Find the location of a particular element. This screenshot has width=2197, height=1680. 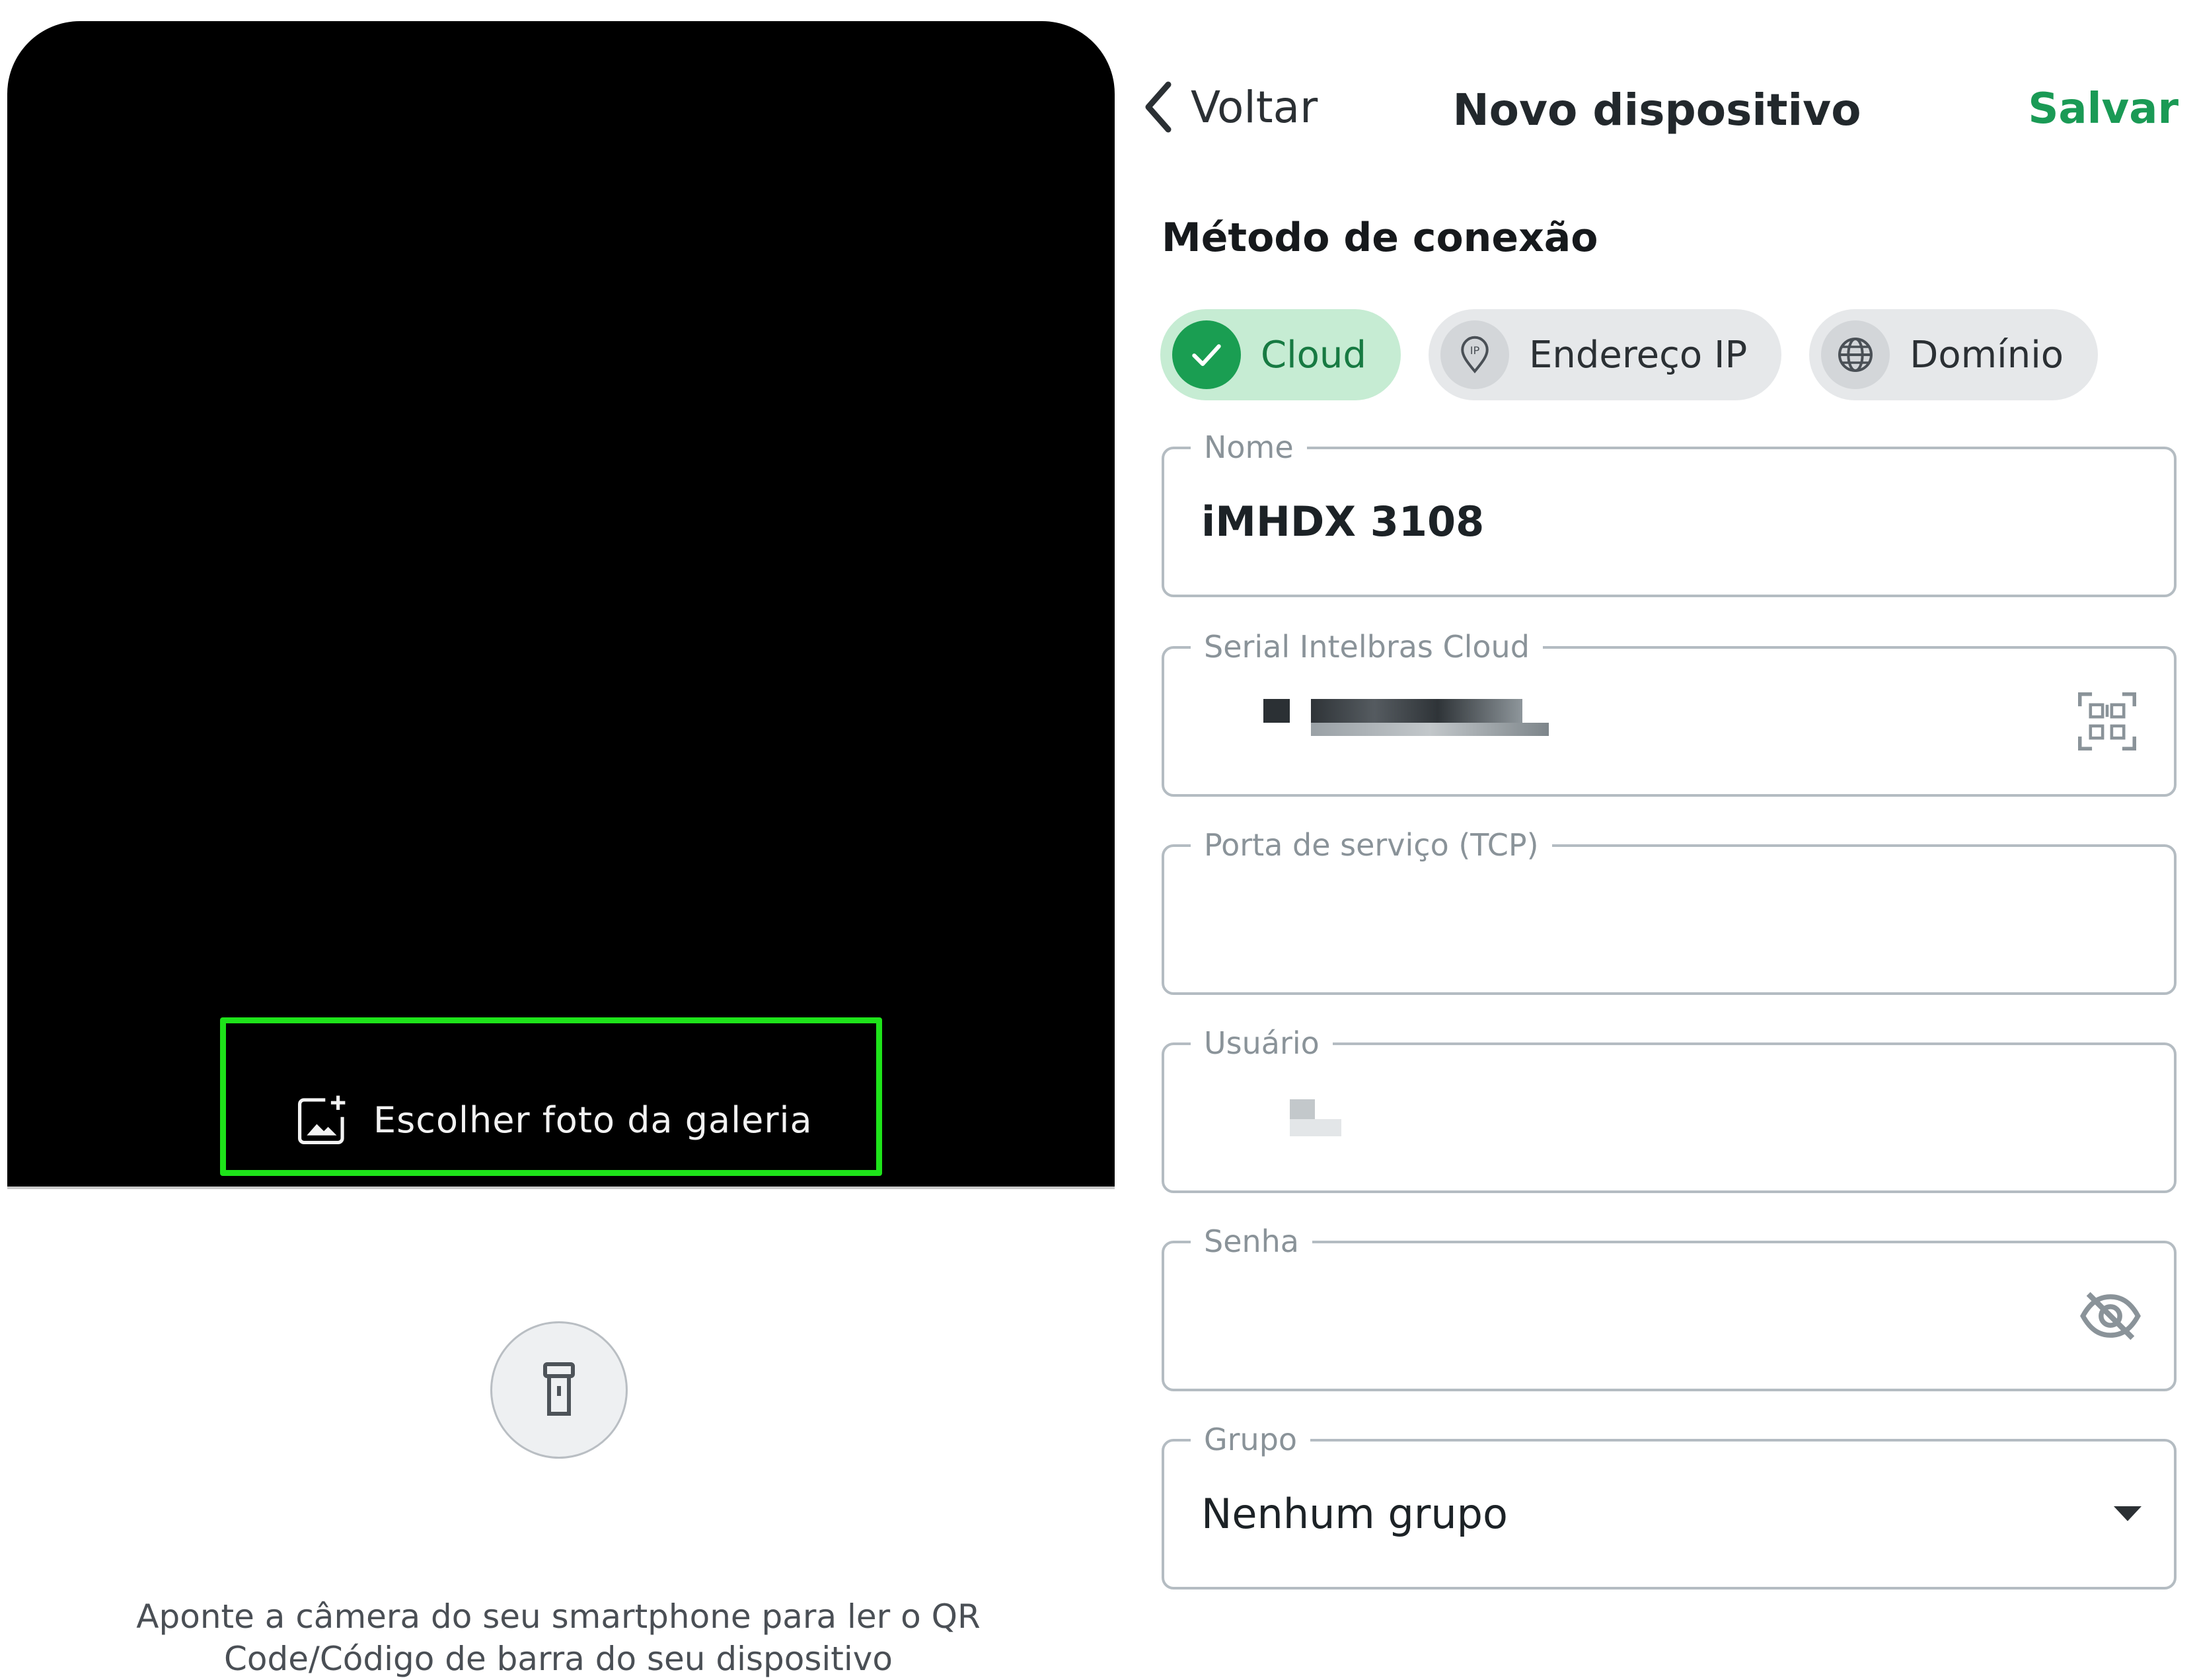

name-value: iMHDX 3108 is located at coordinates (1343, 521).